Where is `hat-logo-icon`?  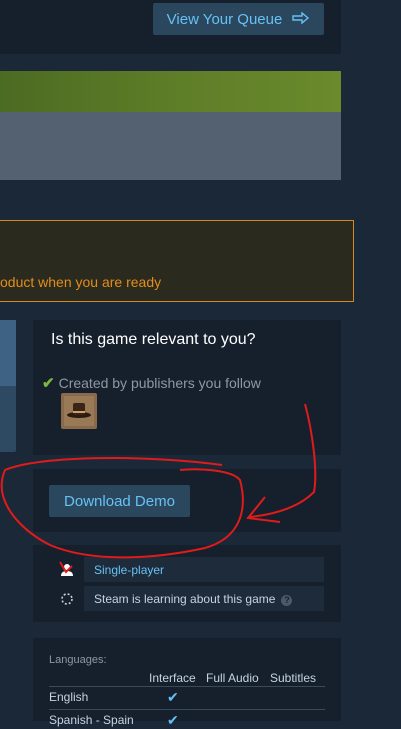
hat-logo-icon is located at coordinates (79, 411).